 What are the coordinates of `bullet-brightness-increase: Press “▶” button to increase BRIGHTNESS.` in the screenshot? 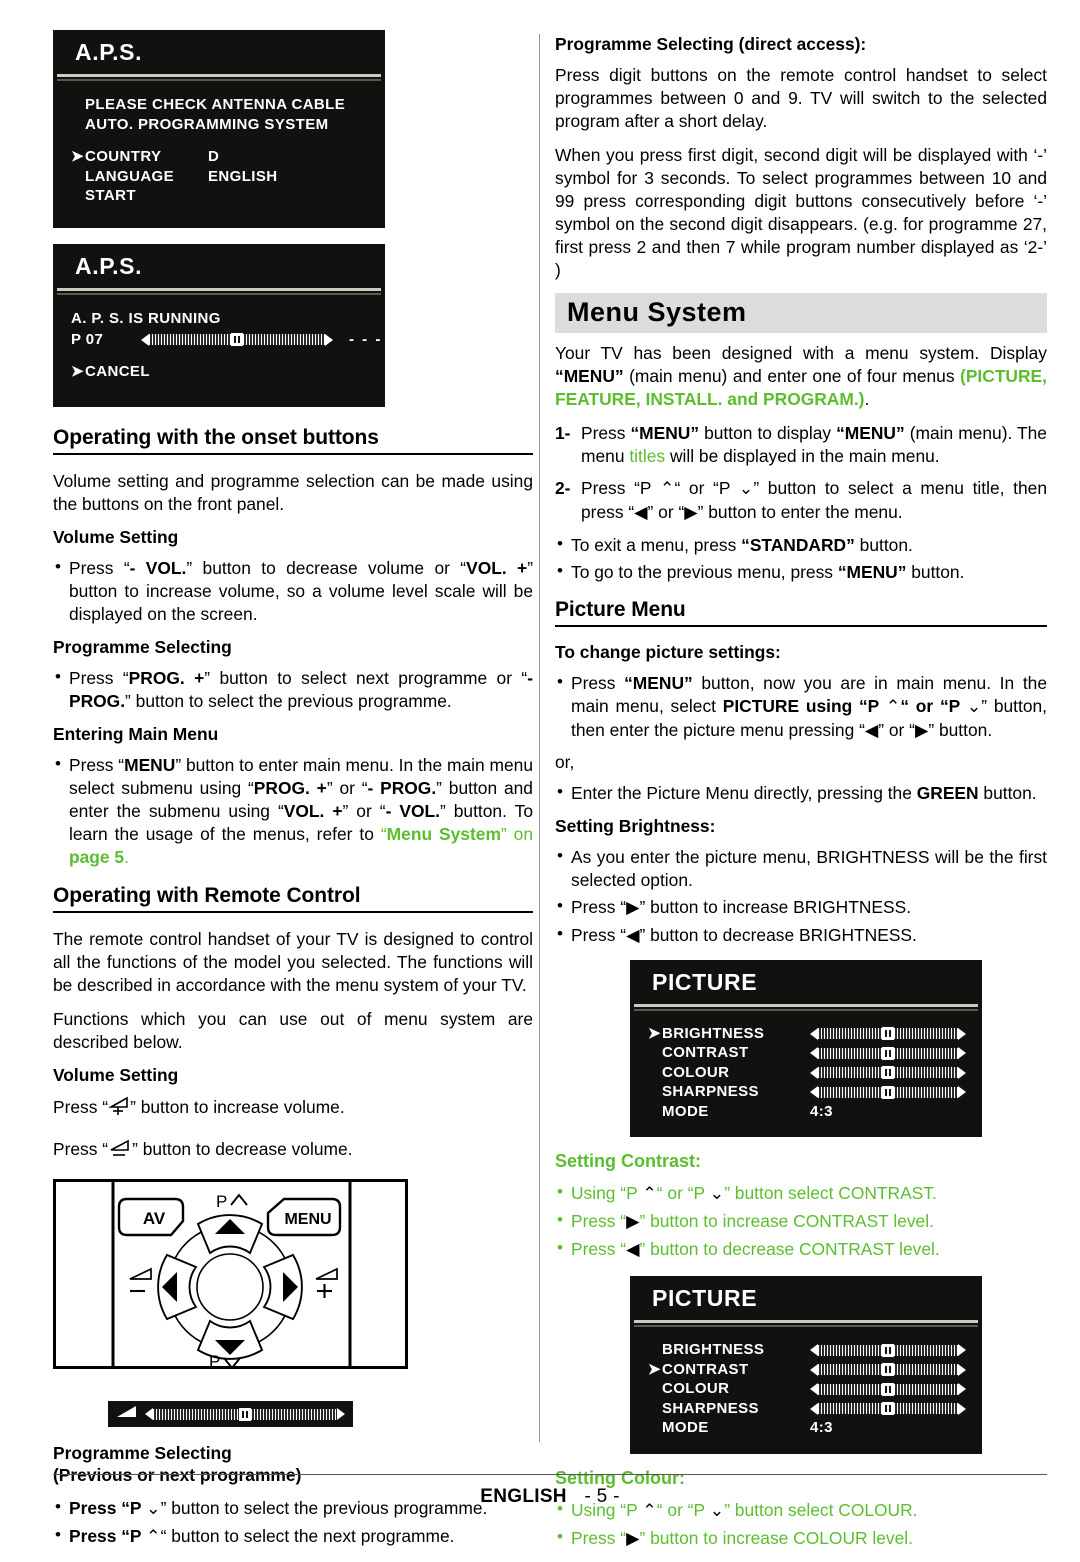 It's located at (801, 907).